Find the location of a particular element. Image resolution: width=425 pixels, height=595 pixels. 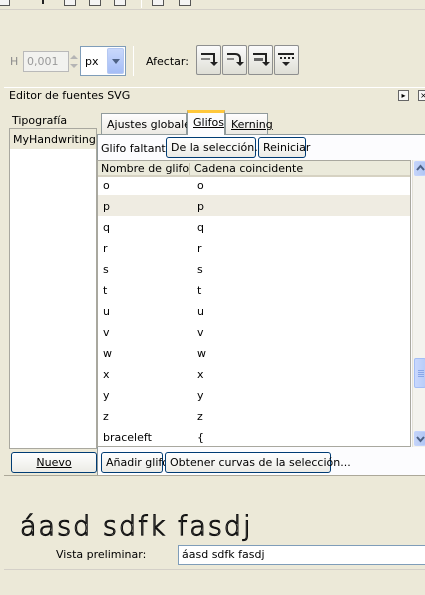

unit-value: px is located at coordinates (92, 61).